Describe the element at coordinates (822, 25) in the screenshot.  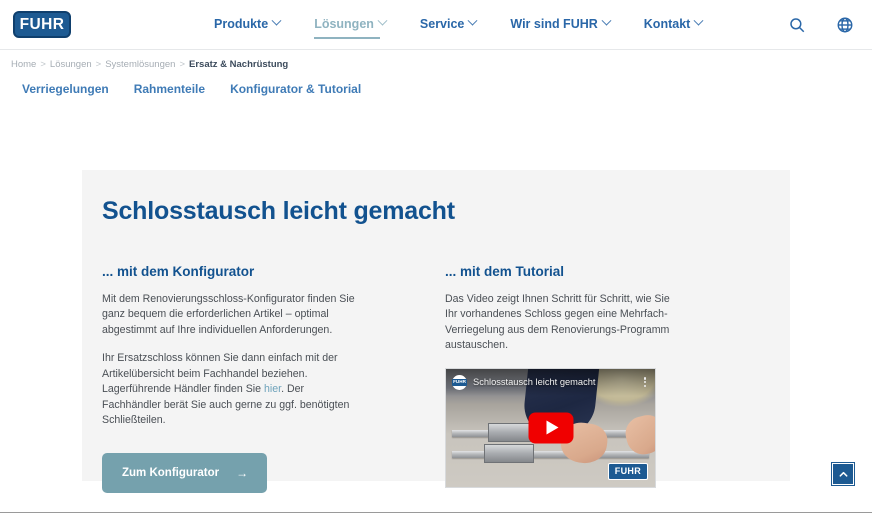
I see `header-tools` at that location.